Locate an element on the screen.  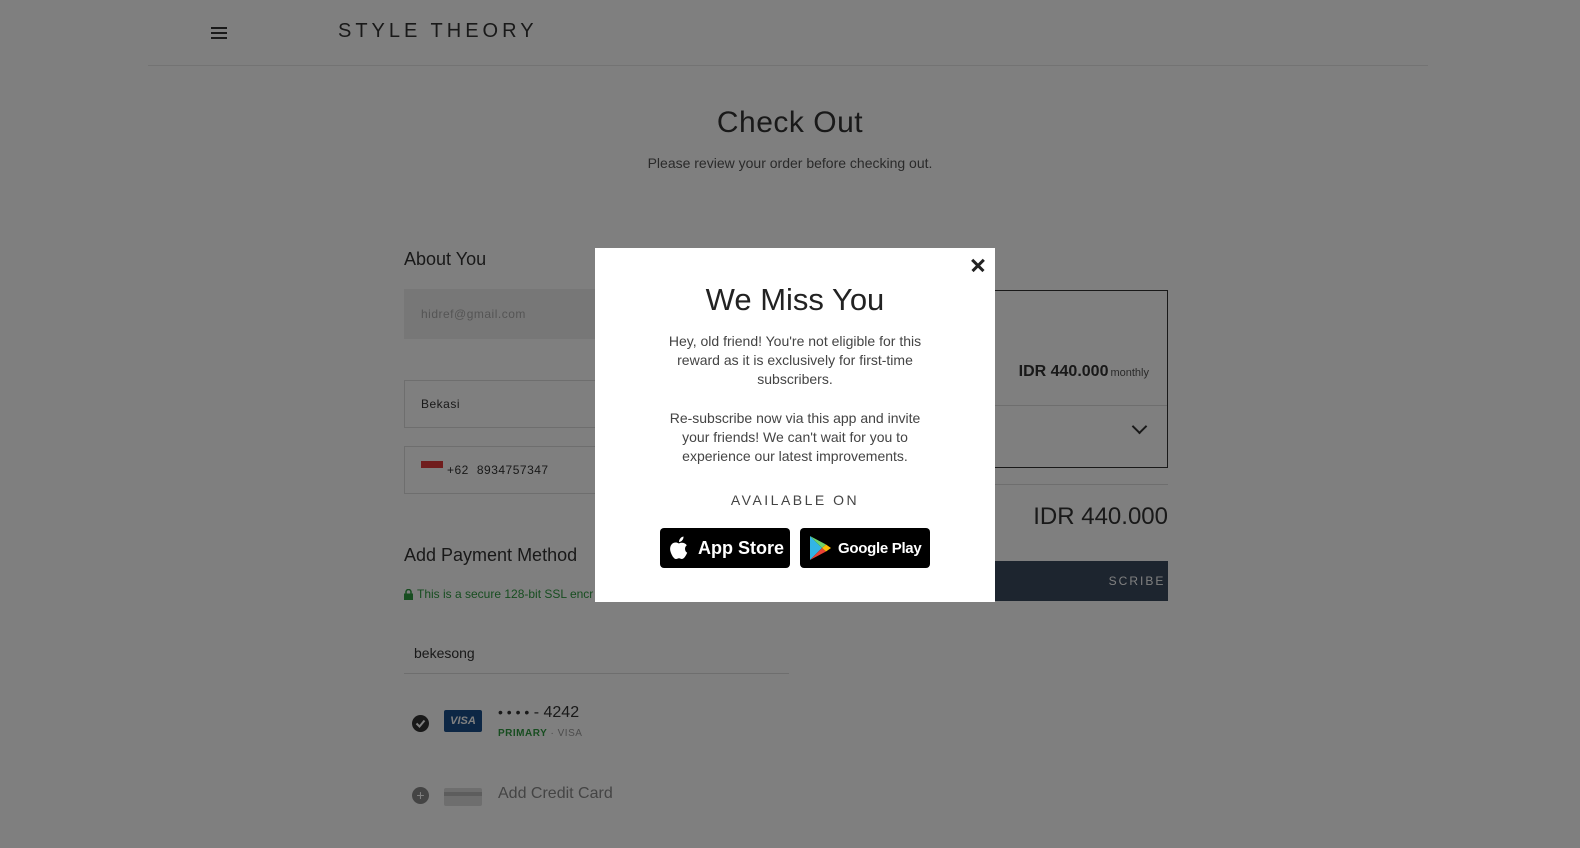
google-play-icon is located at coordinates (820, 548).